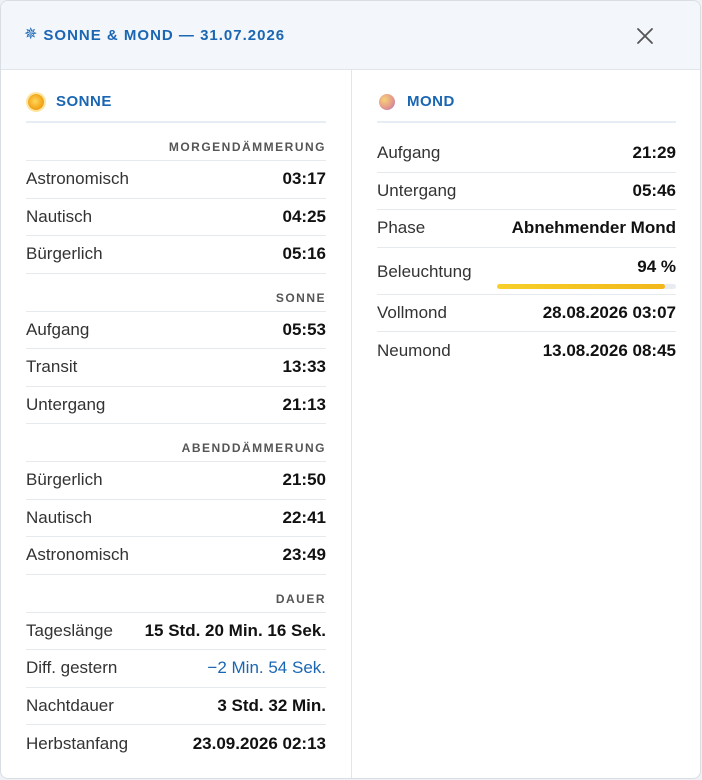 The image size is (702, 780). I want to click on dialog-header: ✵ SONNE & MOND — 31.07.2026, so click(350, 35).